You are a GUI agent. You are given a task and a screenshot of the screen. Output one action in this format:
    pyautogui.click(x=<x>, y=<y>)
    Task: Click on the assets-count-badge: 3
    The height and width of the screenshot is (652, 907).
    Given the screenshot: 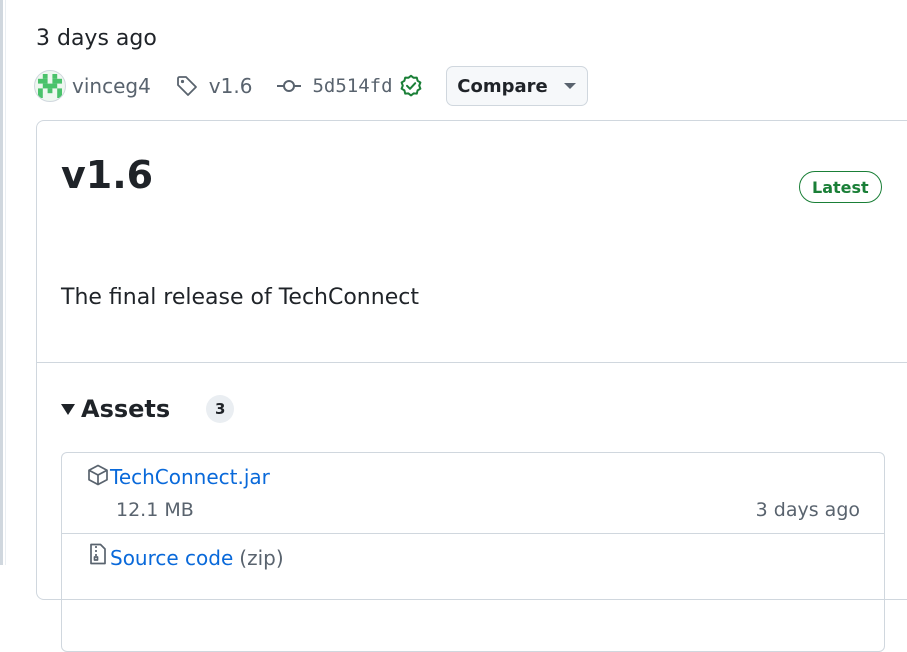 What is the action you would take?
    pyautogui.click(x=220, y=409)
    